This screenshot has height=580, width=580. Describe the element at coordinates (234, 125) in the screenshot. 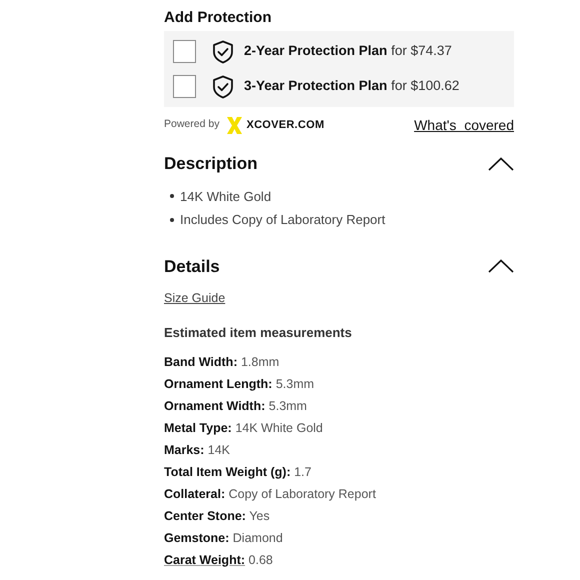

I see `brand-logo-icon` at that location.